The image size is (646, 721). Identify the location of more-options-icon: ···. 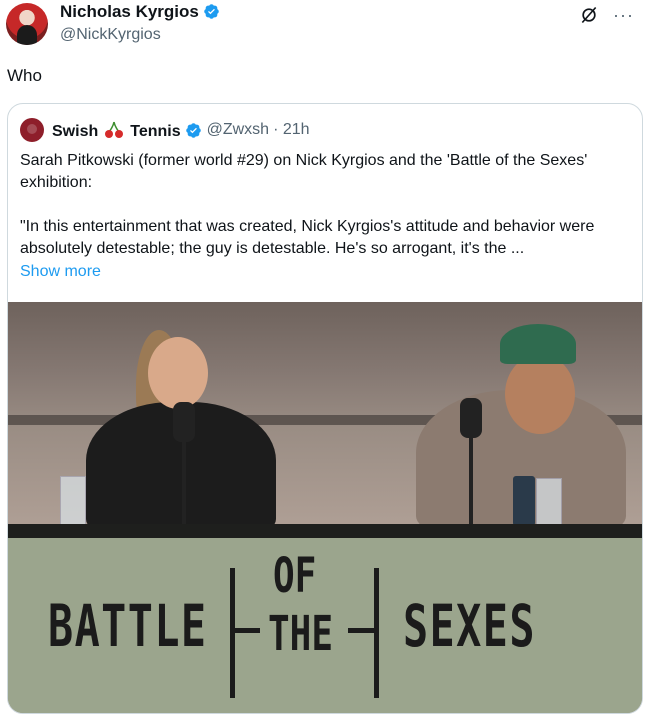
(623, 15).